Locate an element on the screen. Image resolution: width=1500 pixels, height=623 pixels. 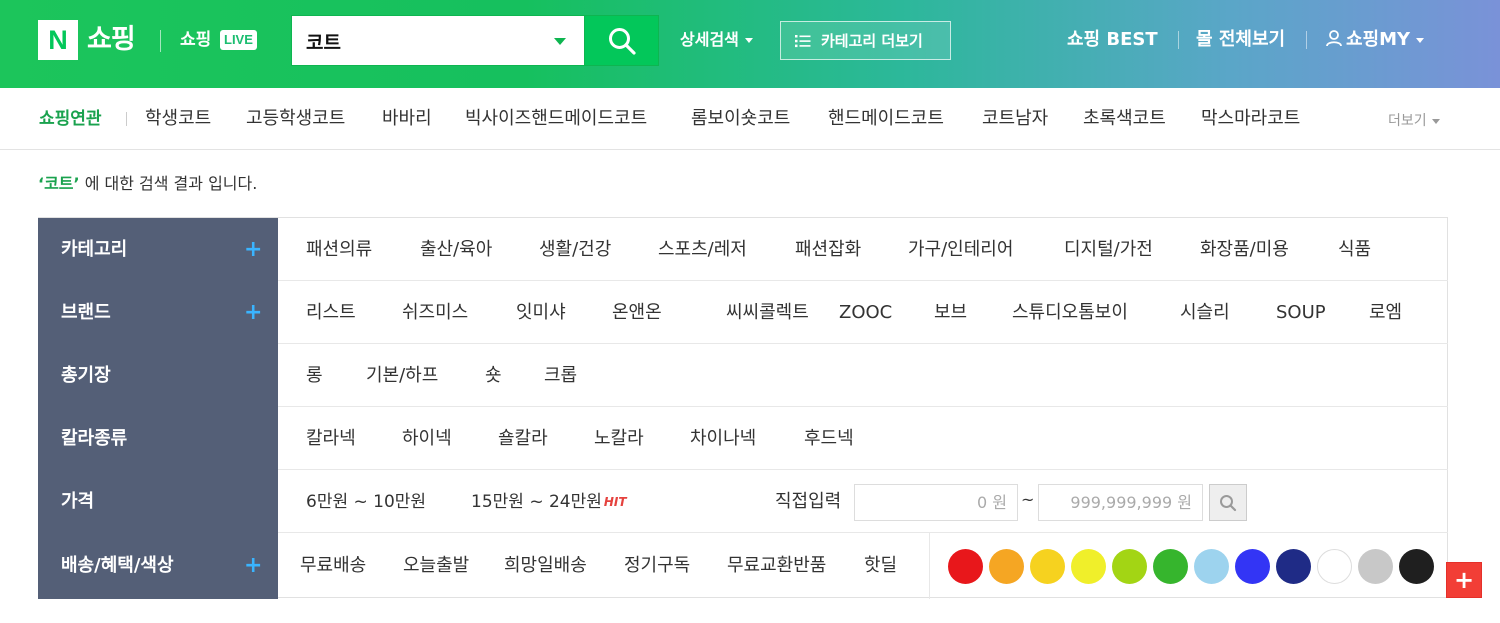
filter-option: 패션의류 is located at coordinates (339, 250).